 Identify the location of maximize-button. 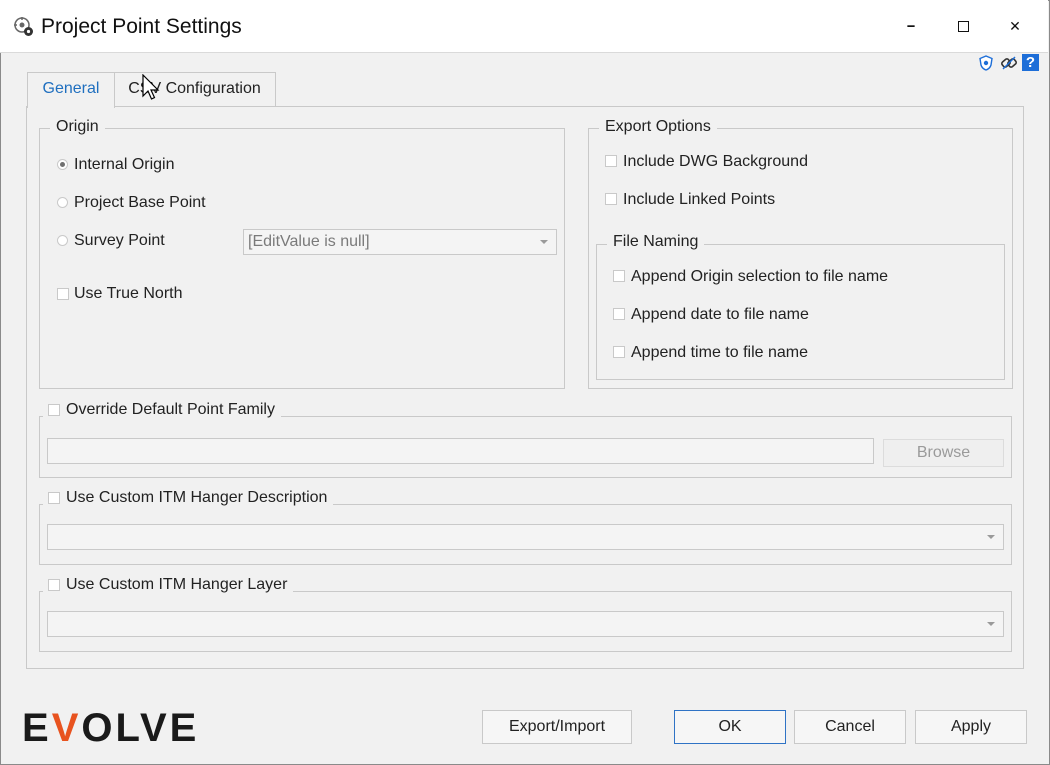
(963, 26).